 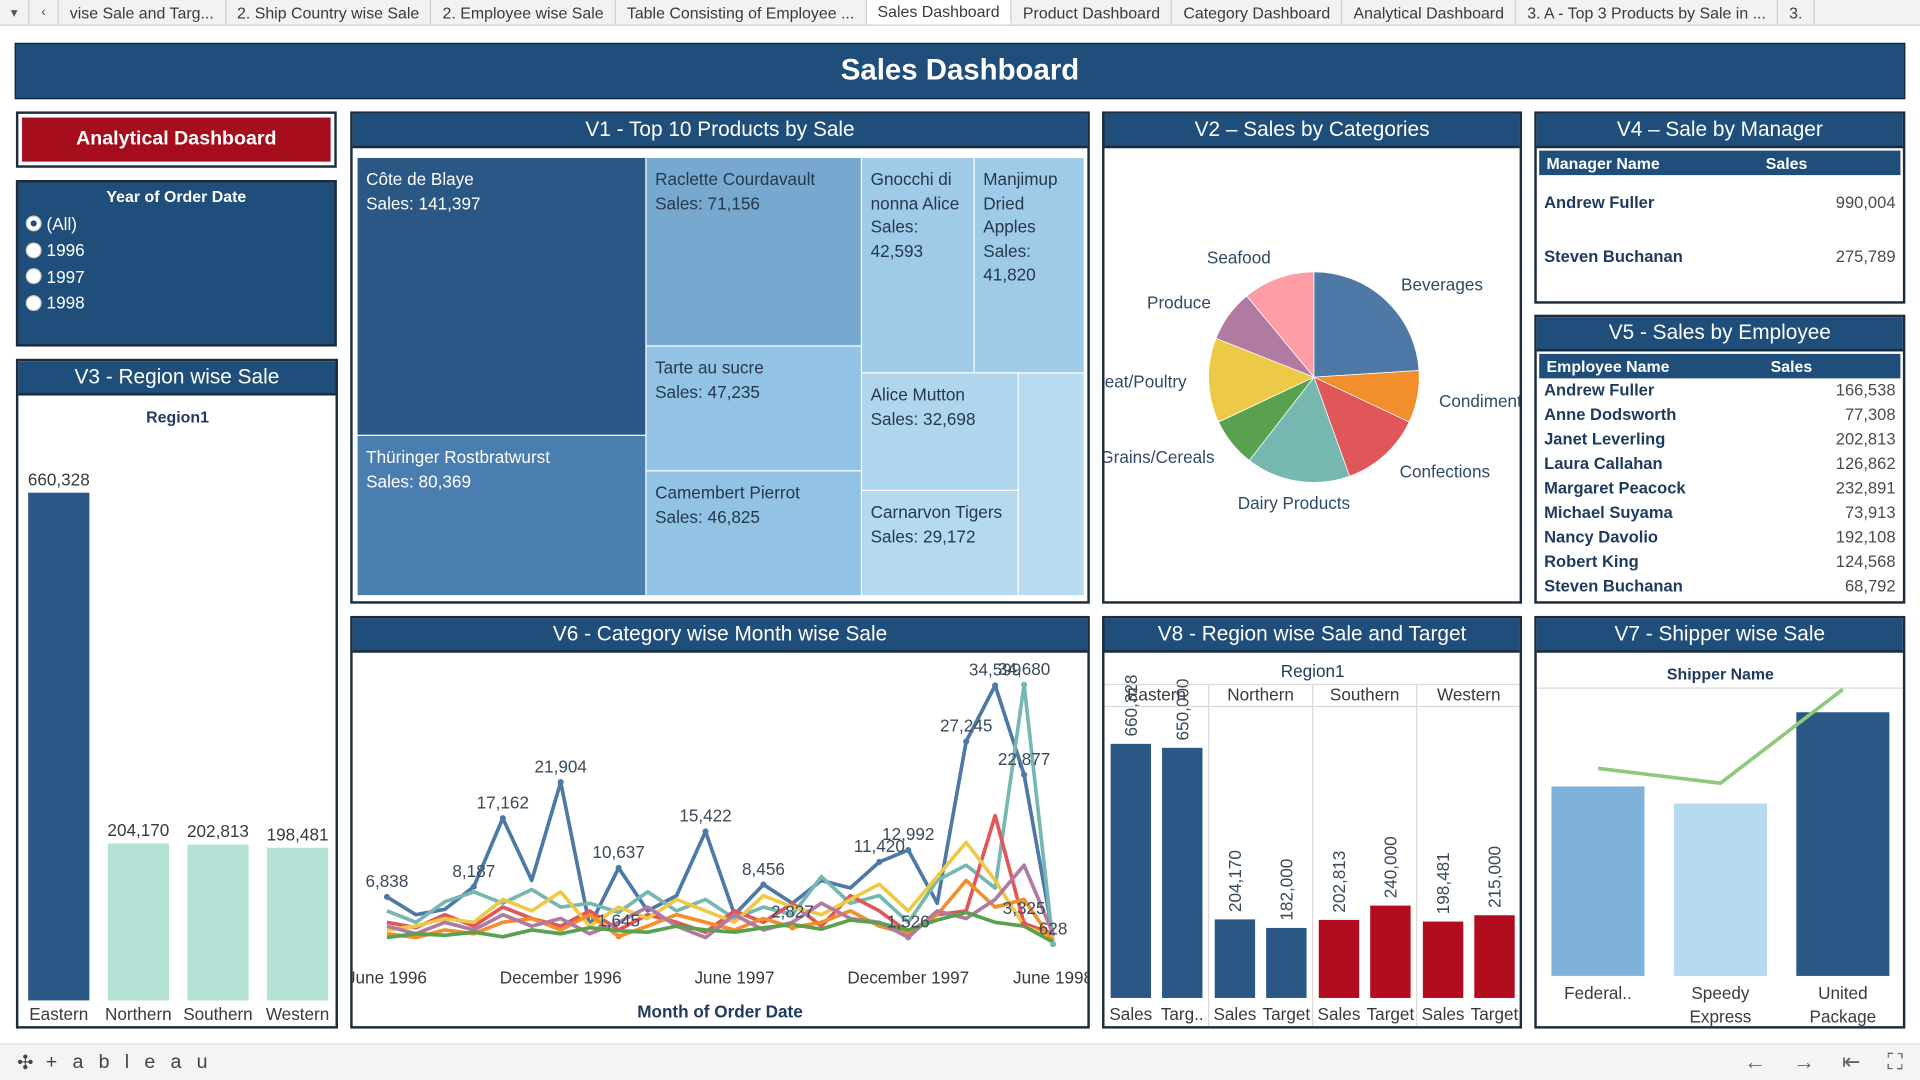 I want to click on year-option-label: 1998, so click(x=65, y=302).